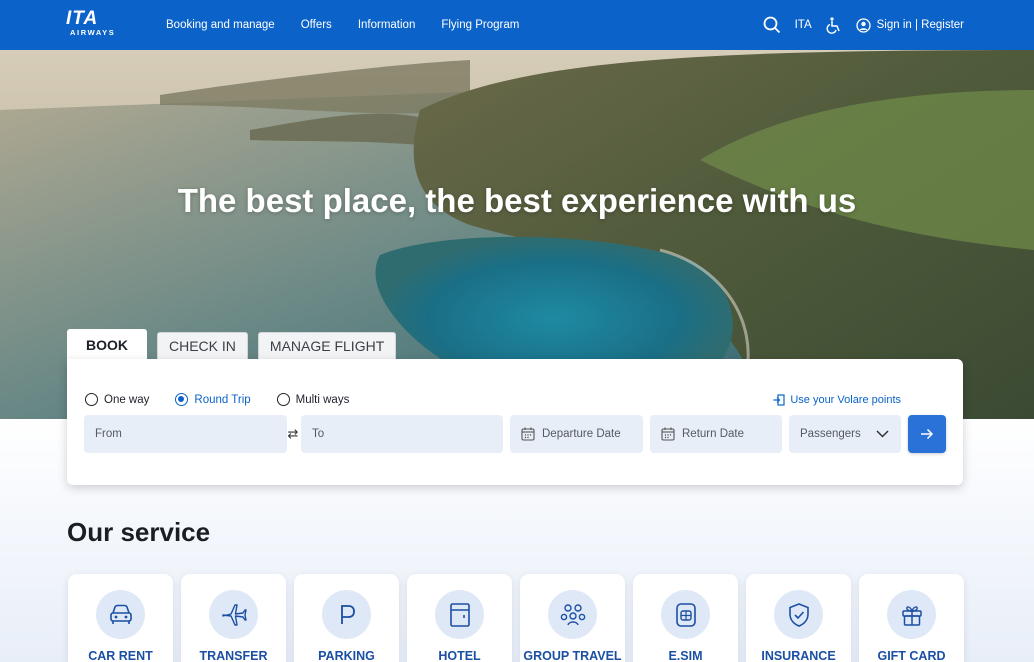  I want to click on search-flights-button, so click(927, 434).